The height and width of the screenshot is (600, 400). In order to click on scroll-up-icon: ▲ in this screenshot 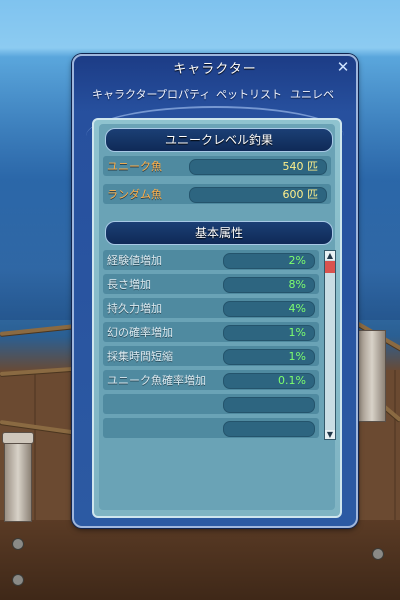, I will do `click(330, 255)`.